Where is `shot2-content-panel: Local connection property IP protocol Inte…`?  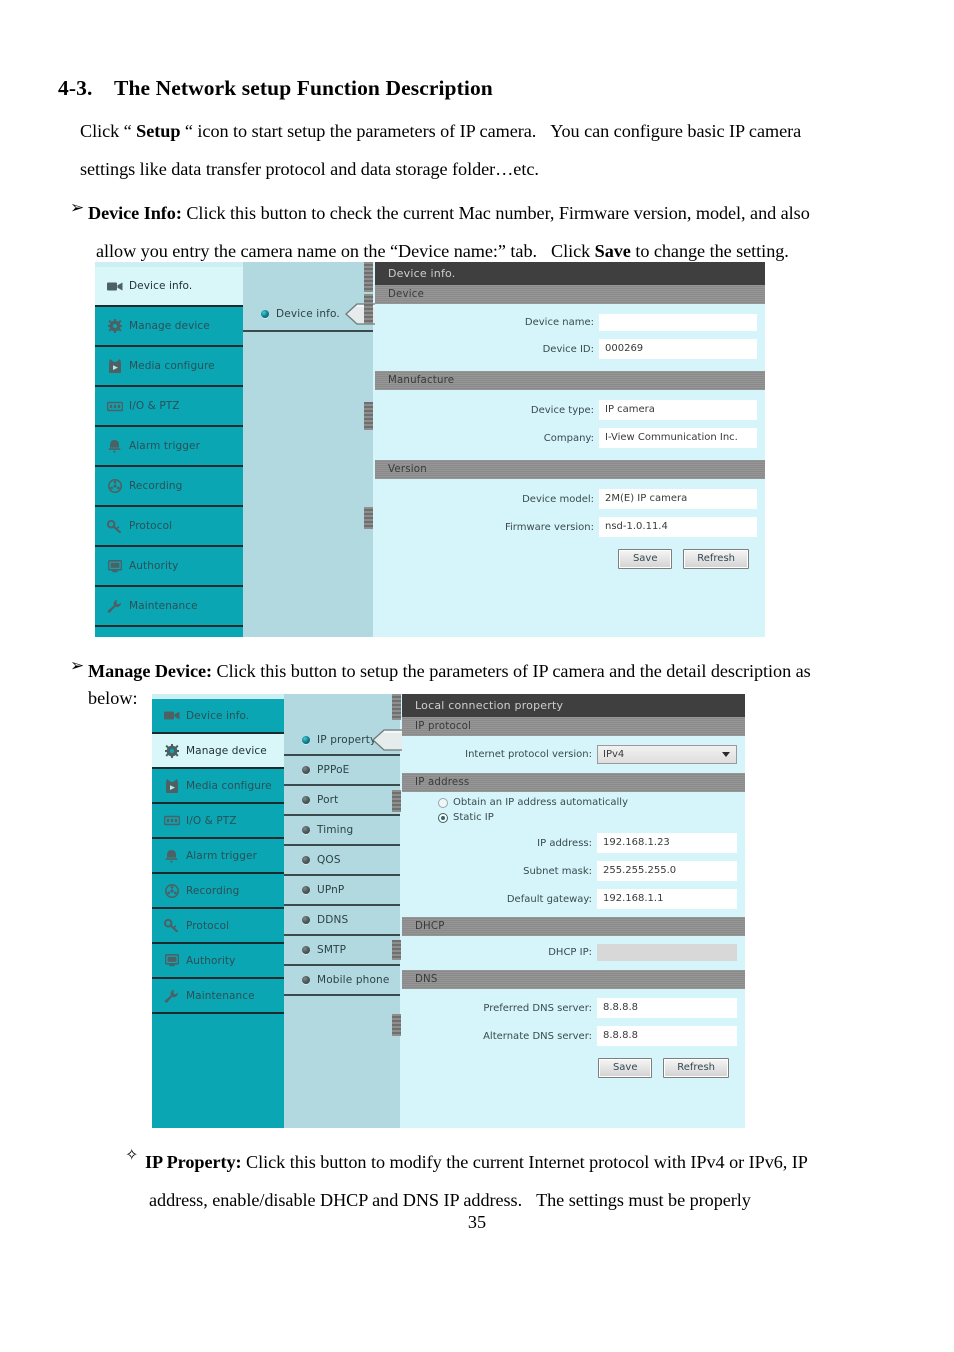
shot2-content-panel: Local connection property IP protocol Inte… is located at coordinates (573, 911).